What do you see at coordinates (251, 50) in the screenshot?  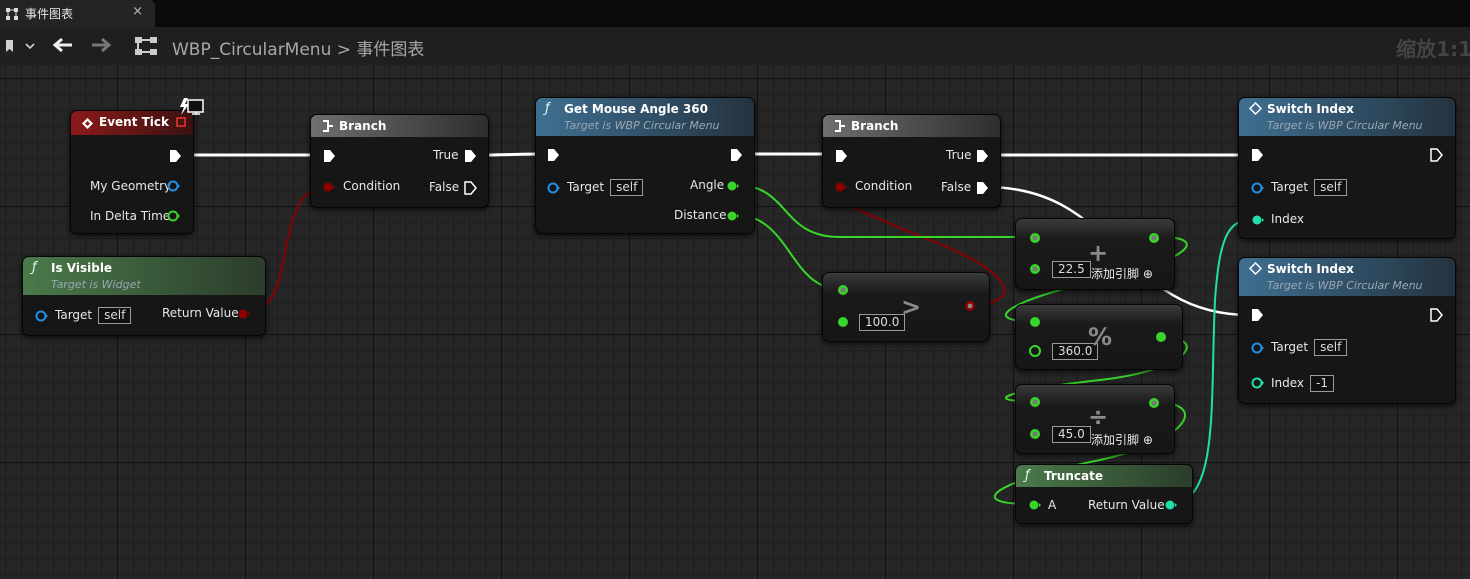 I see `breadcrumb-root: WBP_CircularMenu` at bounding box center [251, 50].